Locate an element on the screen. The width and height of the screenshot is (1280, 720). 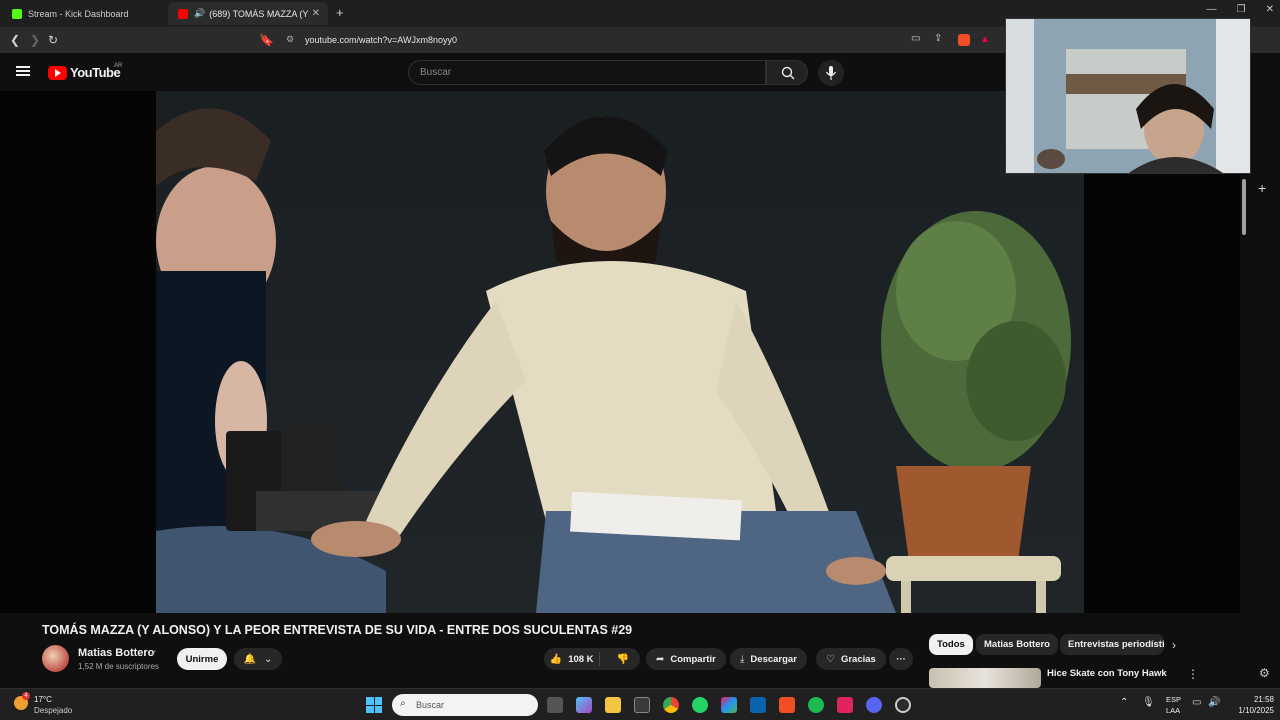
chip-label: Matias Bottero is located at coordinates (1017, 644).